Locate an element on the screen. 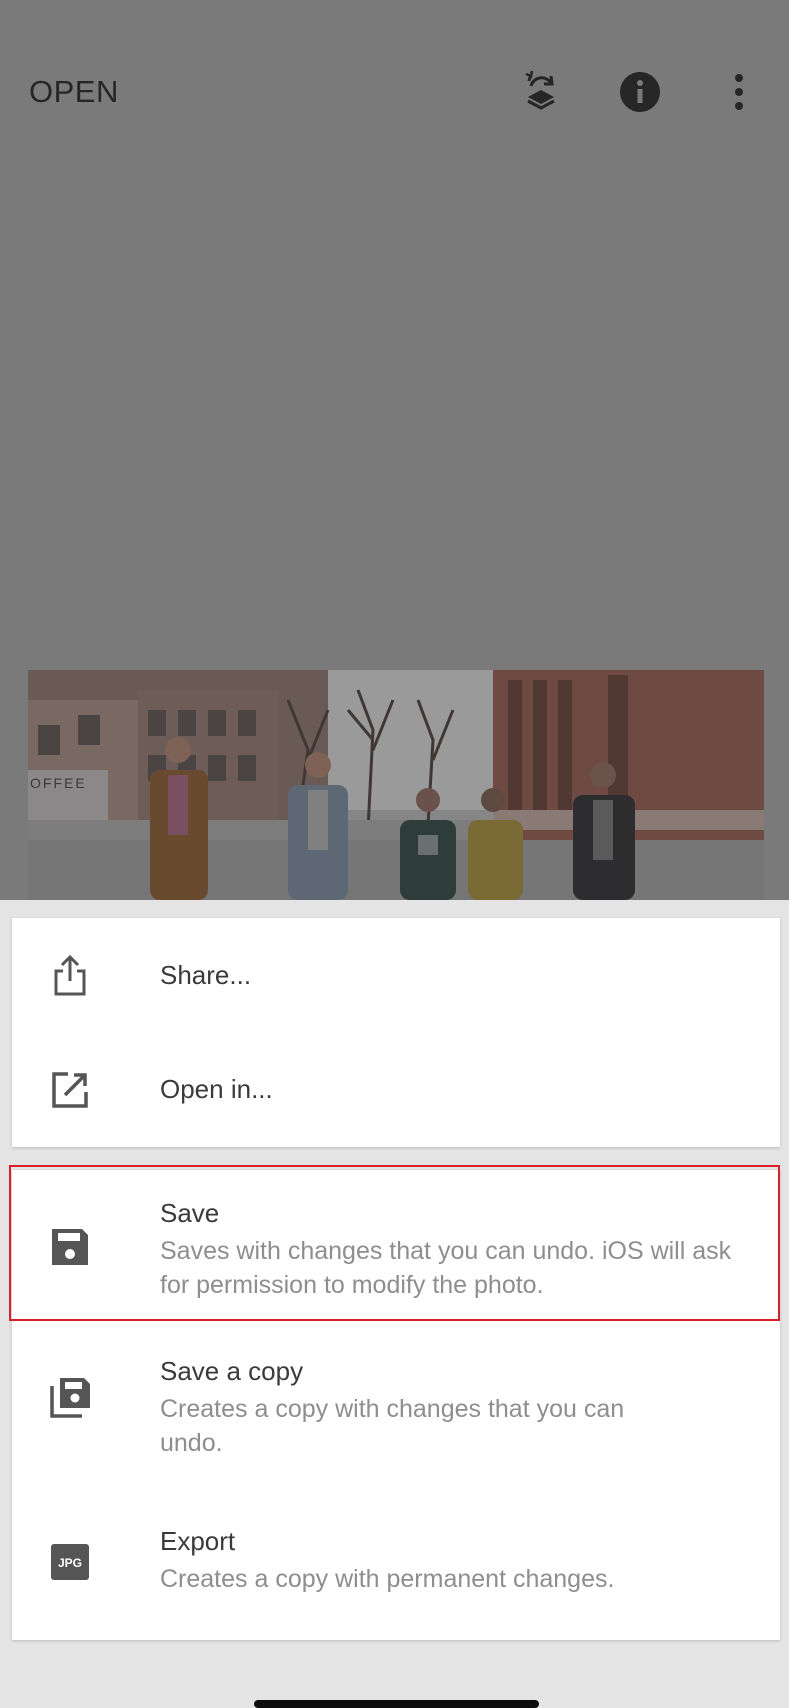 This screenshot has width=789, height=1708. info-icon is located at coordinates (640, 92).